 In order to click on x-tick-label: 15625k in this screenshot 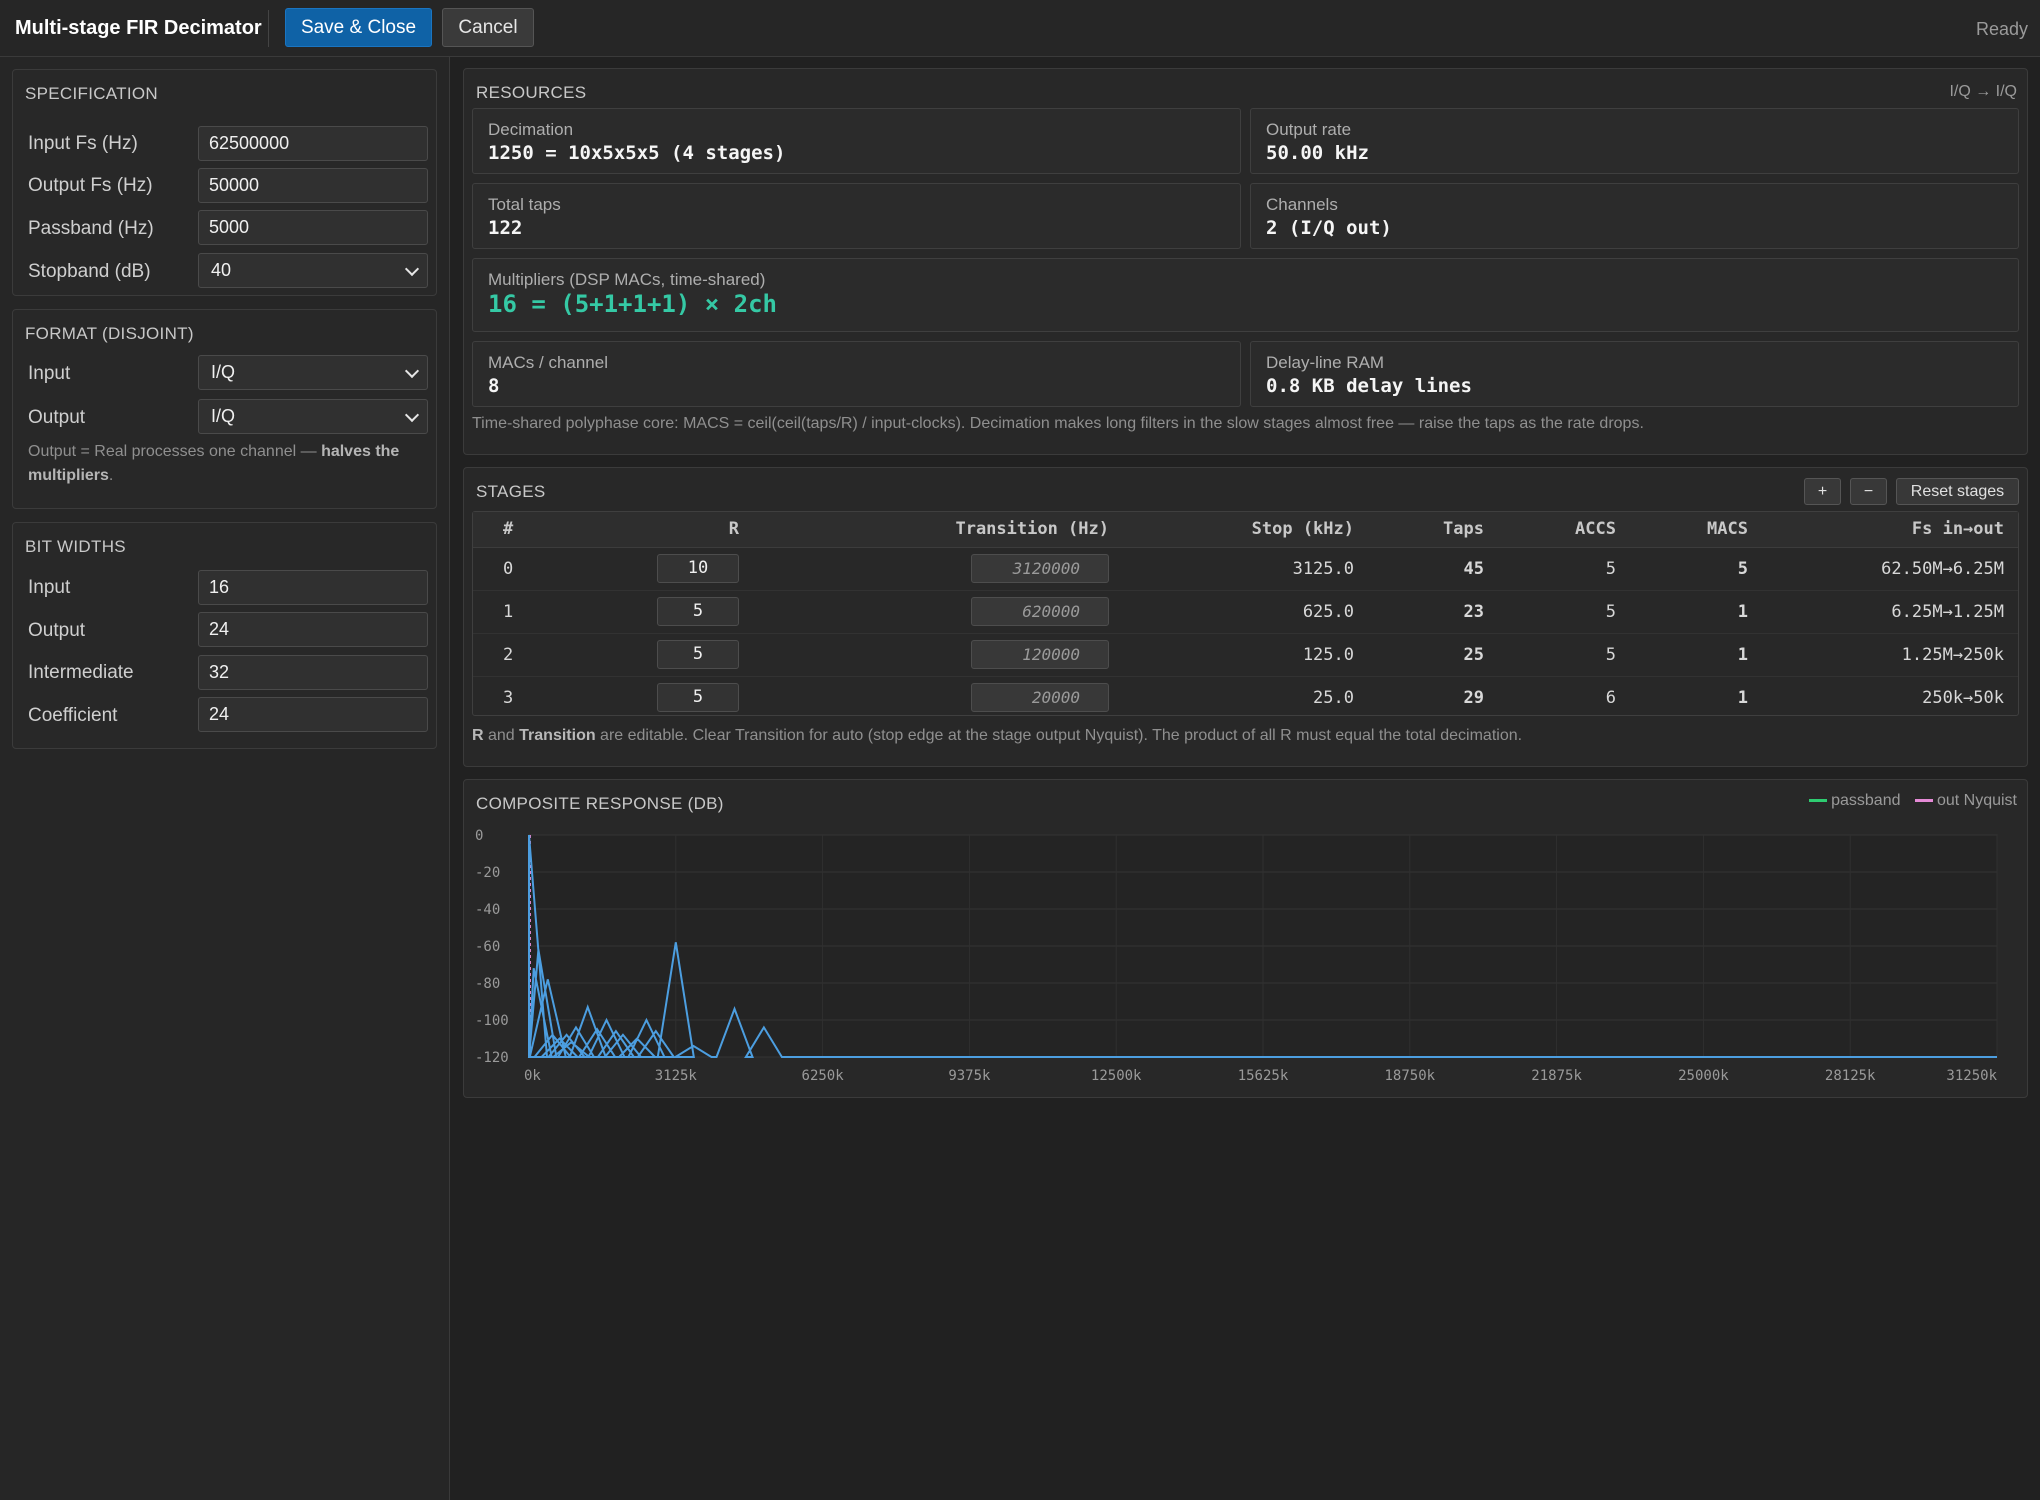, I will do `click(1263, 1076)`.